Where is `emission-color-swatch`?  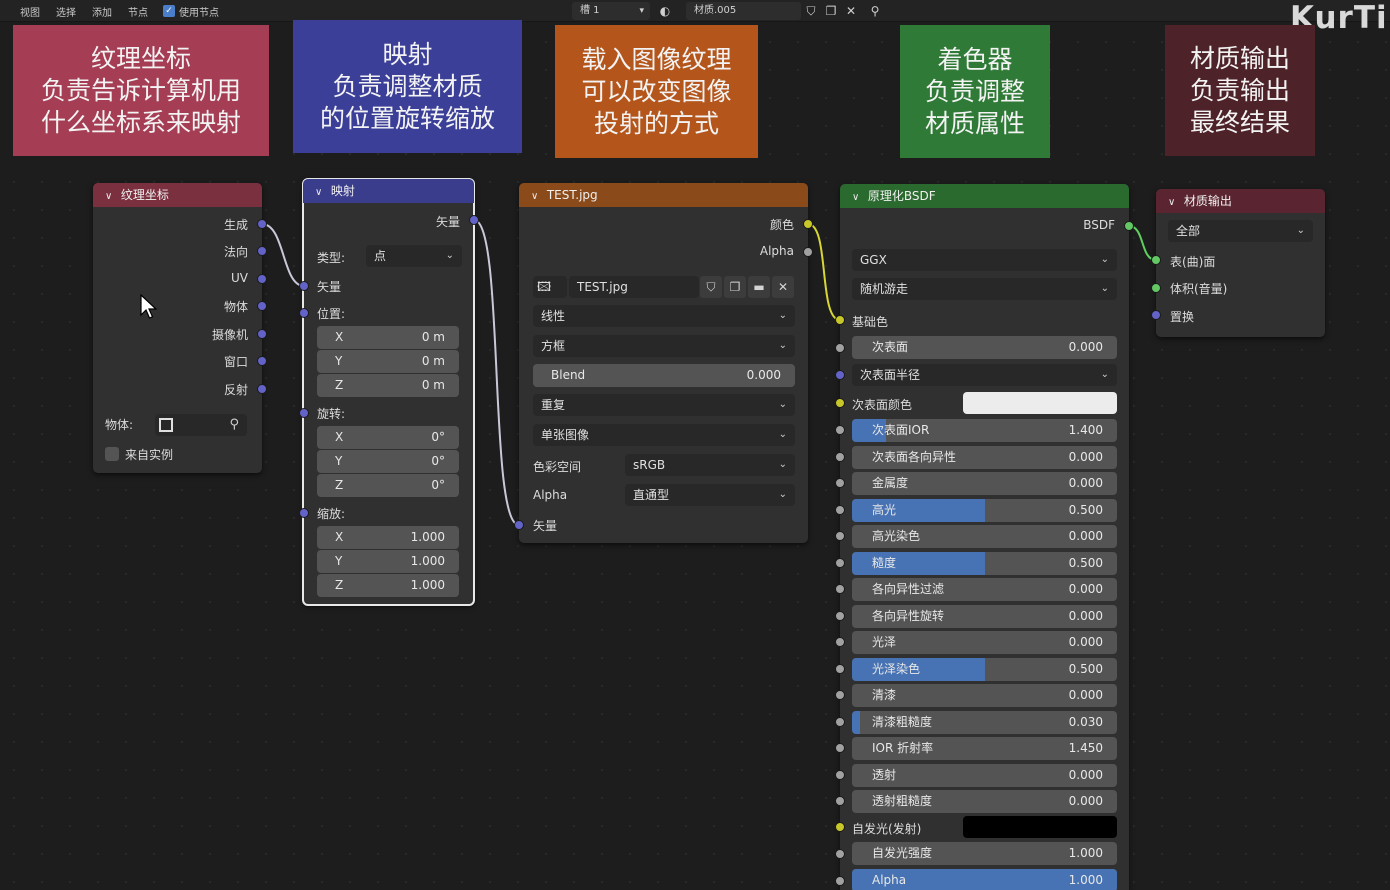 emission-color-swatch is located at coordinates (1040, 827).